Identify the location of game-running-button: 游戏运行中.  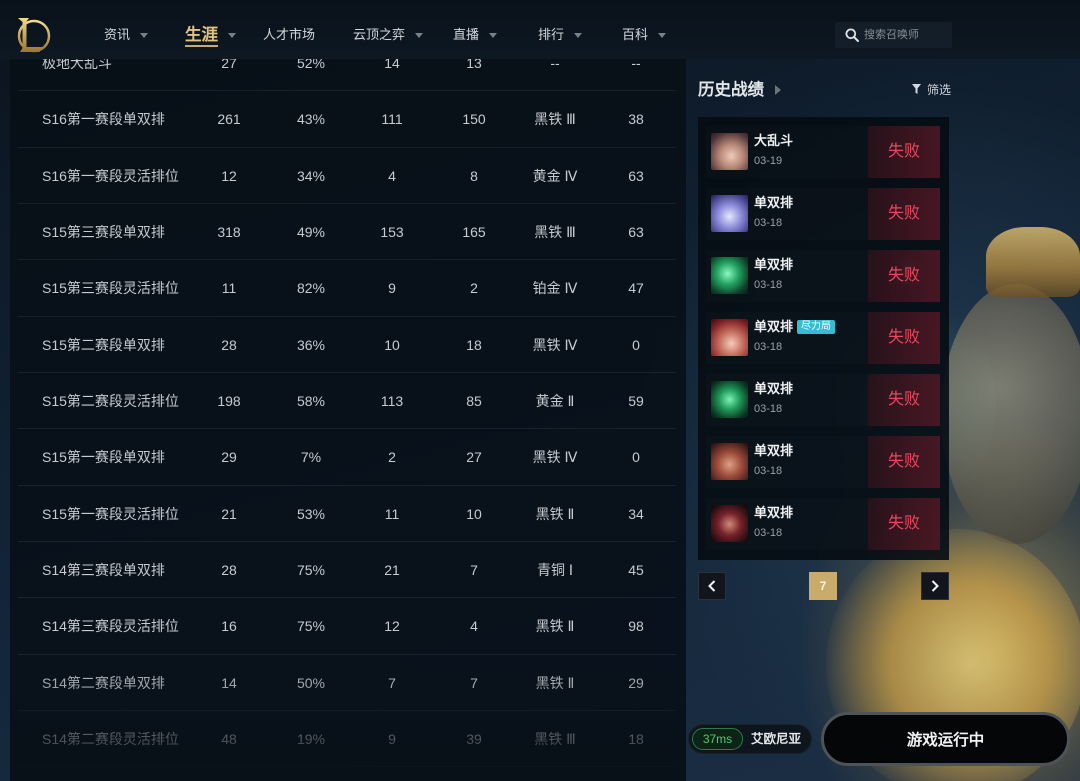
(945, 739).